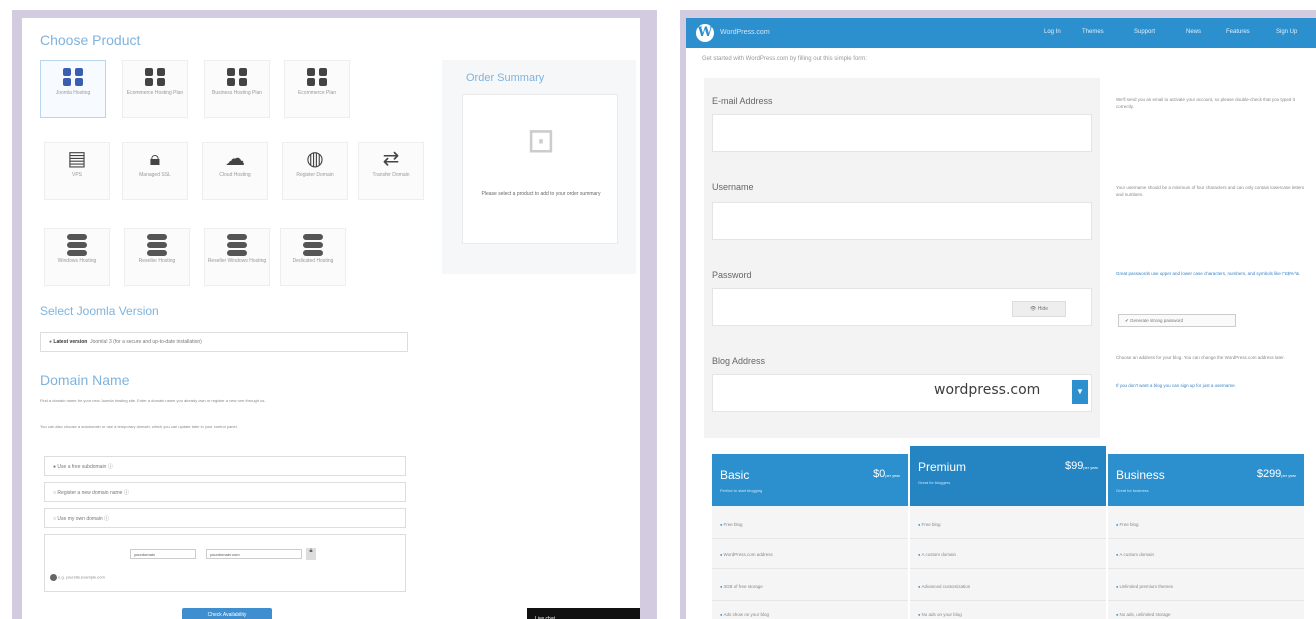  What do you see at coordinates (1286, 32) in the screenshot?
I see `nav-sign-up: Sign Up` at bounding box center [1286, 32].